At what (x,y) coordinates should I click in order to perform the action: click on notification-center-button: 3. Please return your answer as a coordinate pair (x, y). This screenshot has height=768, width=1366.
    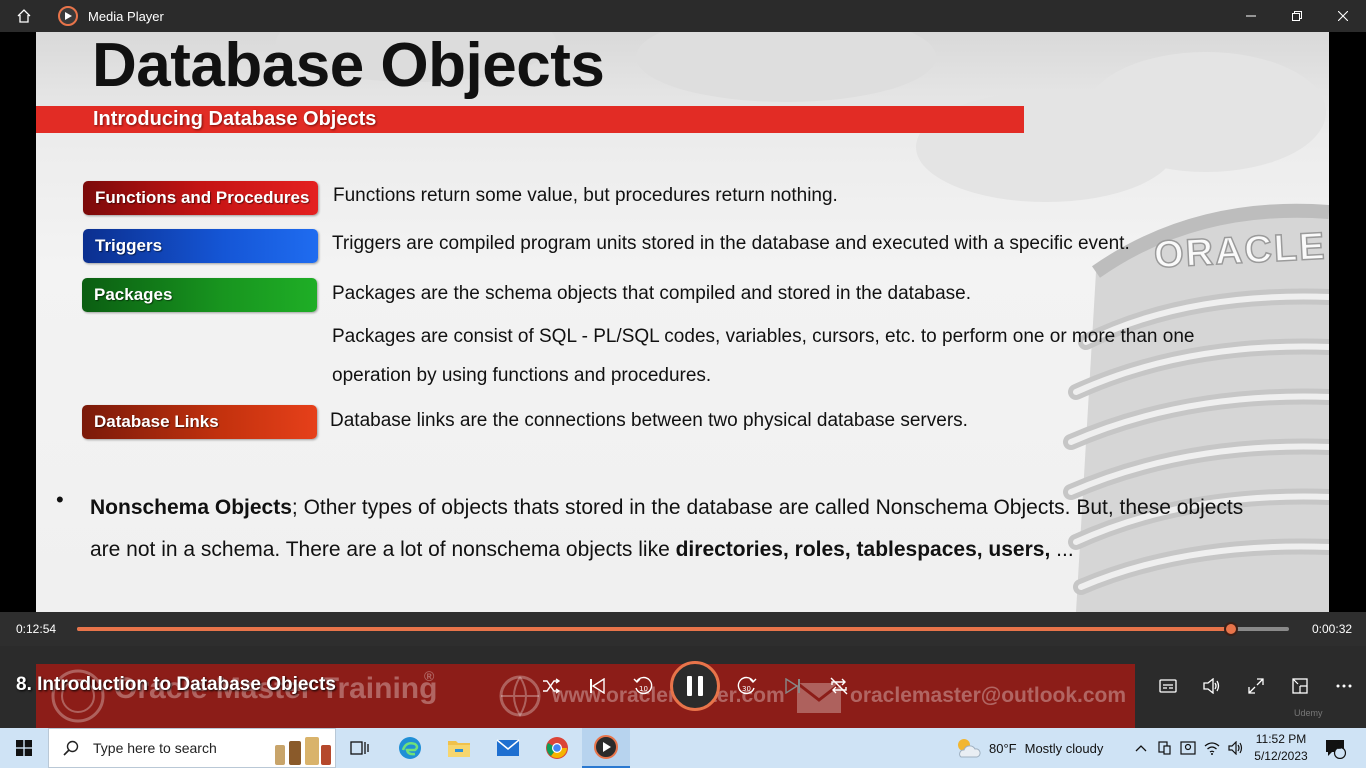
    Looking at the image, I should click on (1335, 748).